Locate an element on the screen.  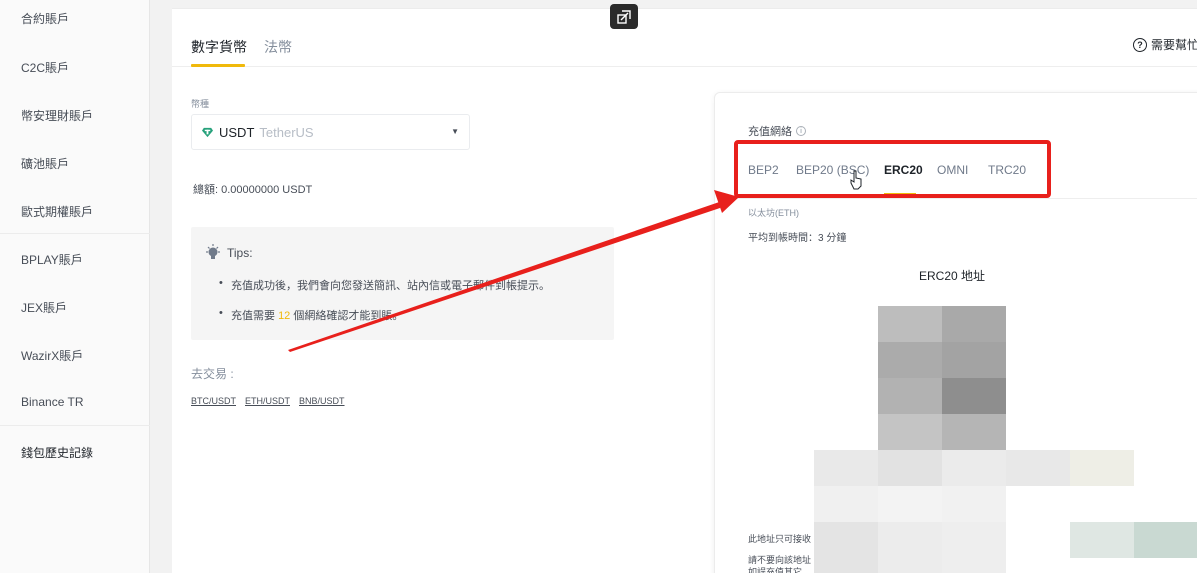
restore-window-button is located at coordinates (624, 16).